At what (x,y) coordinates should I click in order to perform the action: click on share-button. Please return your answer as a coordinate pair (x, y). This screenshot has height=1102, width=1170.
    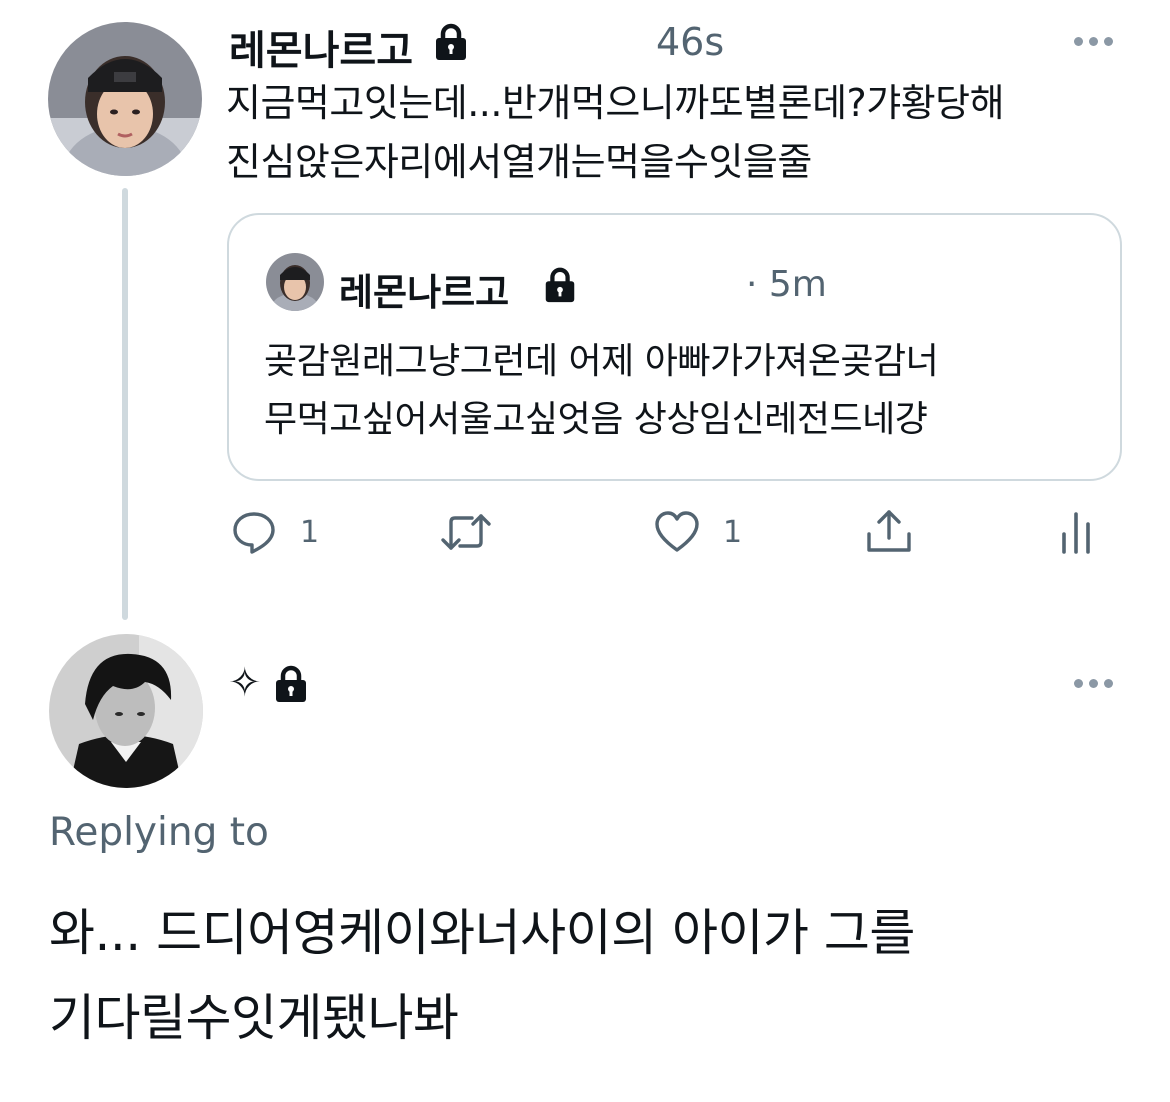
    Looking at the image, I should click on (889, 531).